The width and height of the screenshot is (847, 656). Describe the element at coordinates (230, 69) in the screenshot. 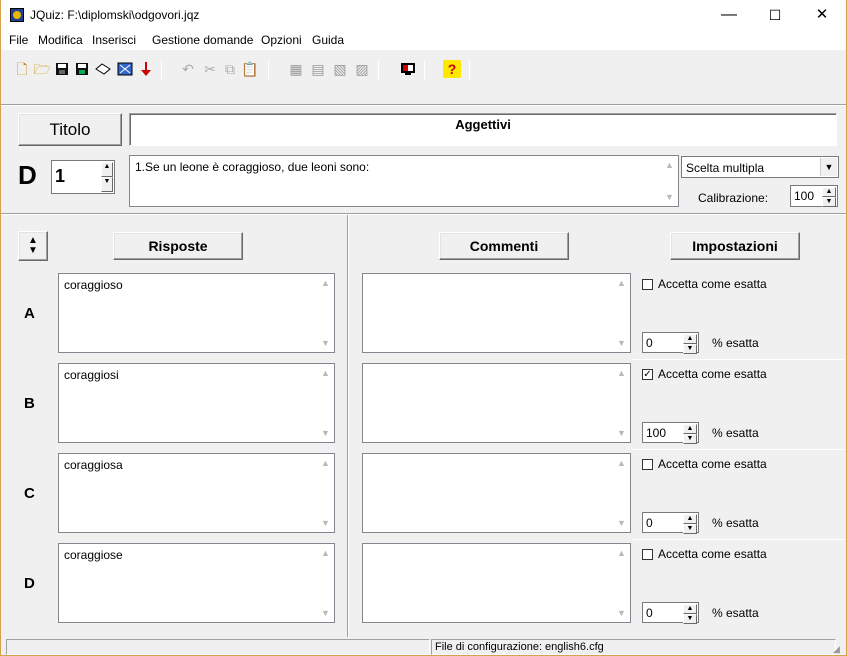

I see `copy-icon: ⧉` at that location.